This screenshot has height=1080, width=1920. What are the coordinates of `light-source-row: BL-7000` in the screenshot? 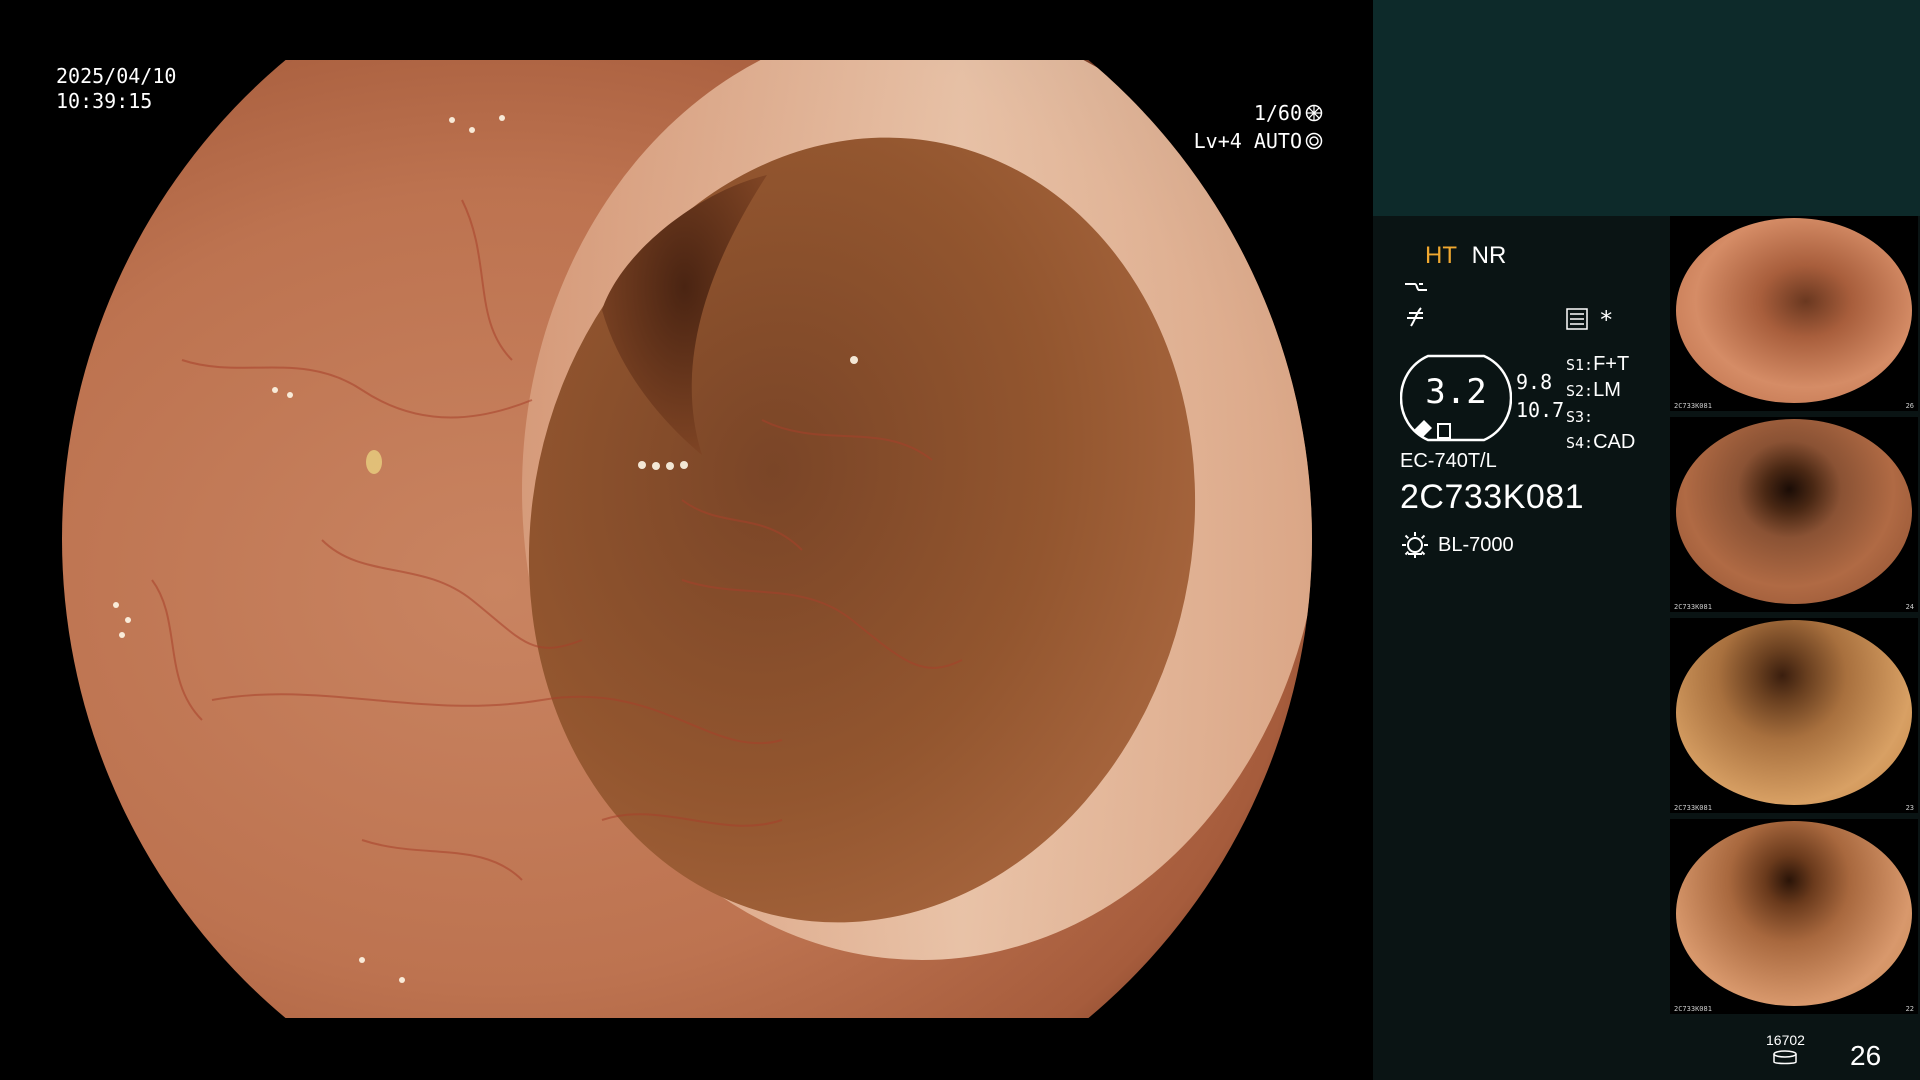 It's located at (1457, 545).